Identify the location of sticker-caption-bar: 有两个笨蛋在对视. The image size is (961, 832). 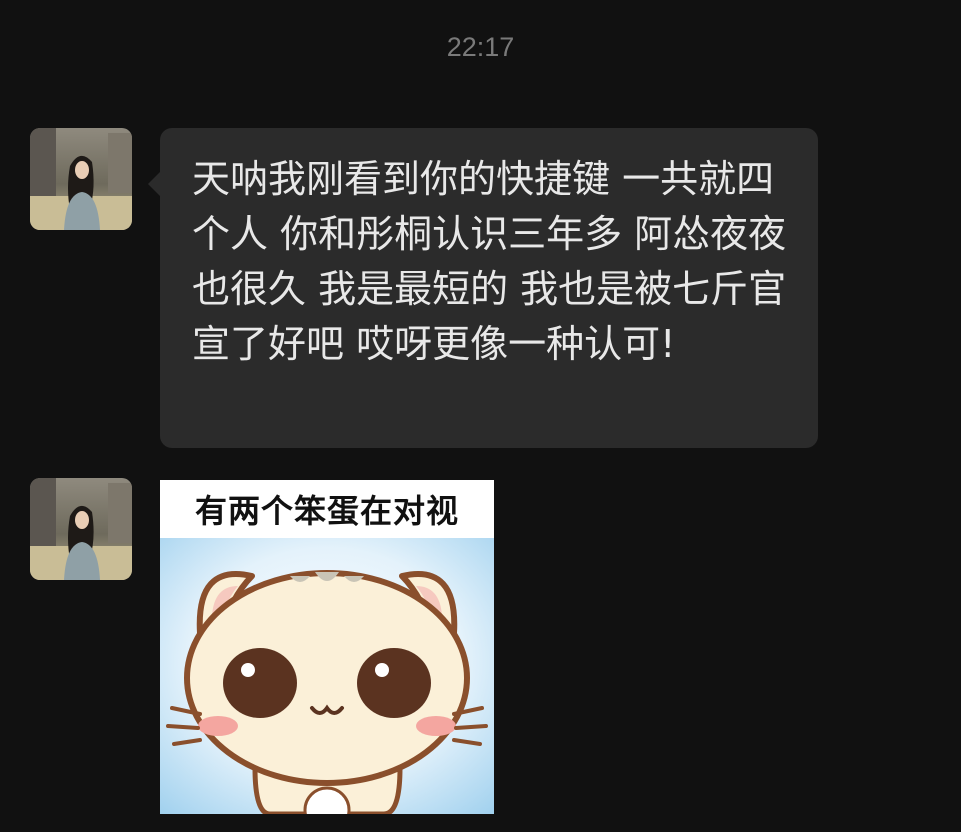
(327, 509).